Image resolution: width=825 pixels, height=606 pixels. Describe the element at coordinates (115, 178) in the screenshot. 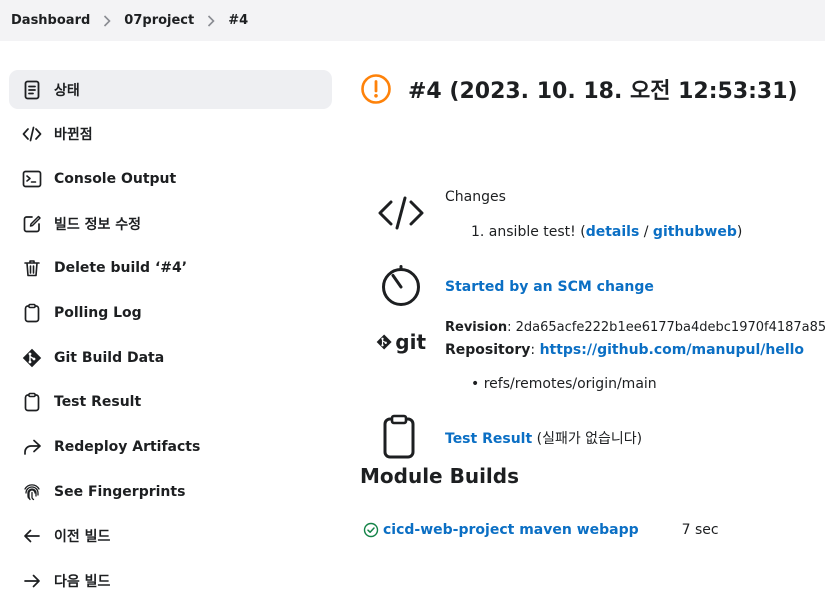

I see `sidebar-item-label: Console Output` at that location.